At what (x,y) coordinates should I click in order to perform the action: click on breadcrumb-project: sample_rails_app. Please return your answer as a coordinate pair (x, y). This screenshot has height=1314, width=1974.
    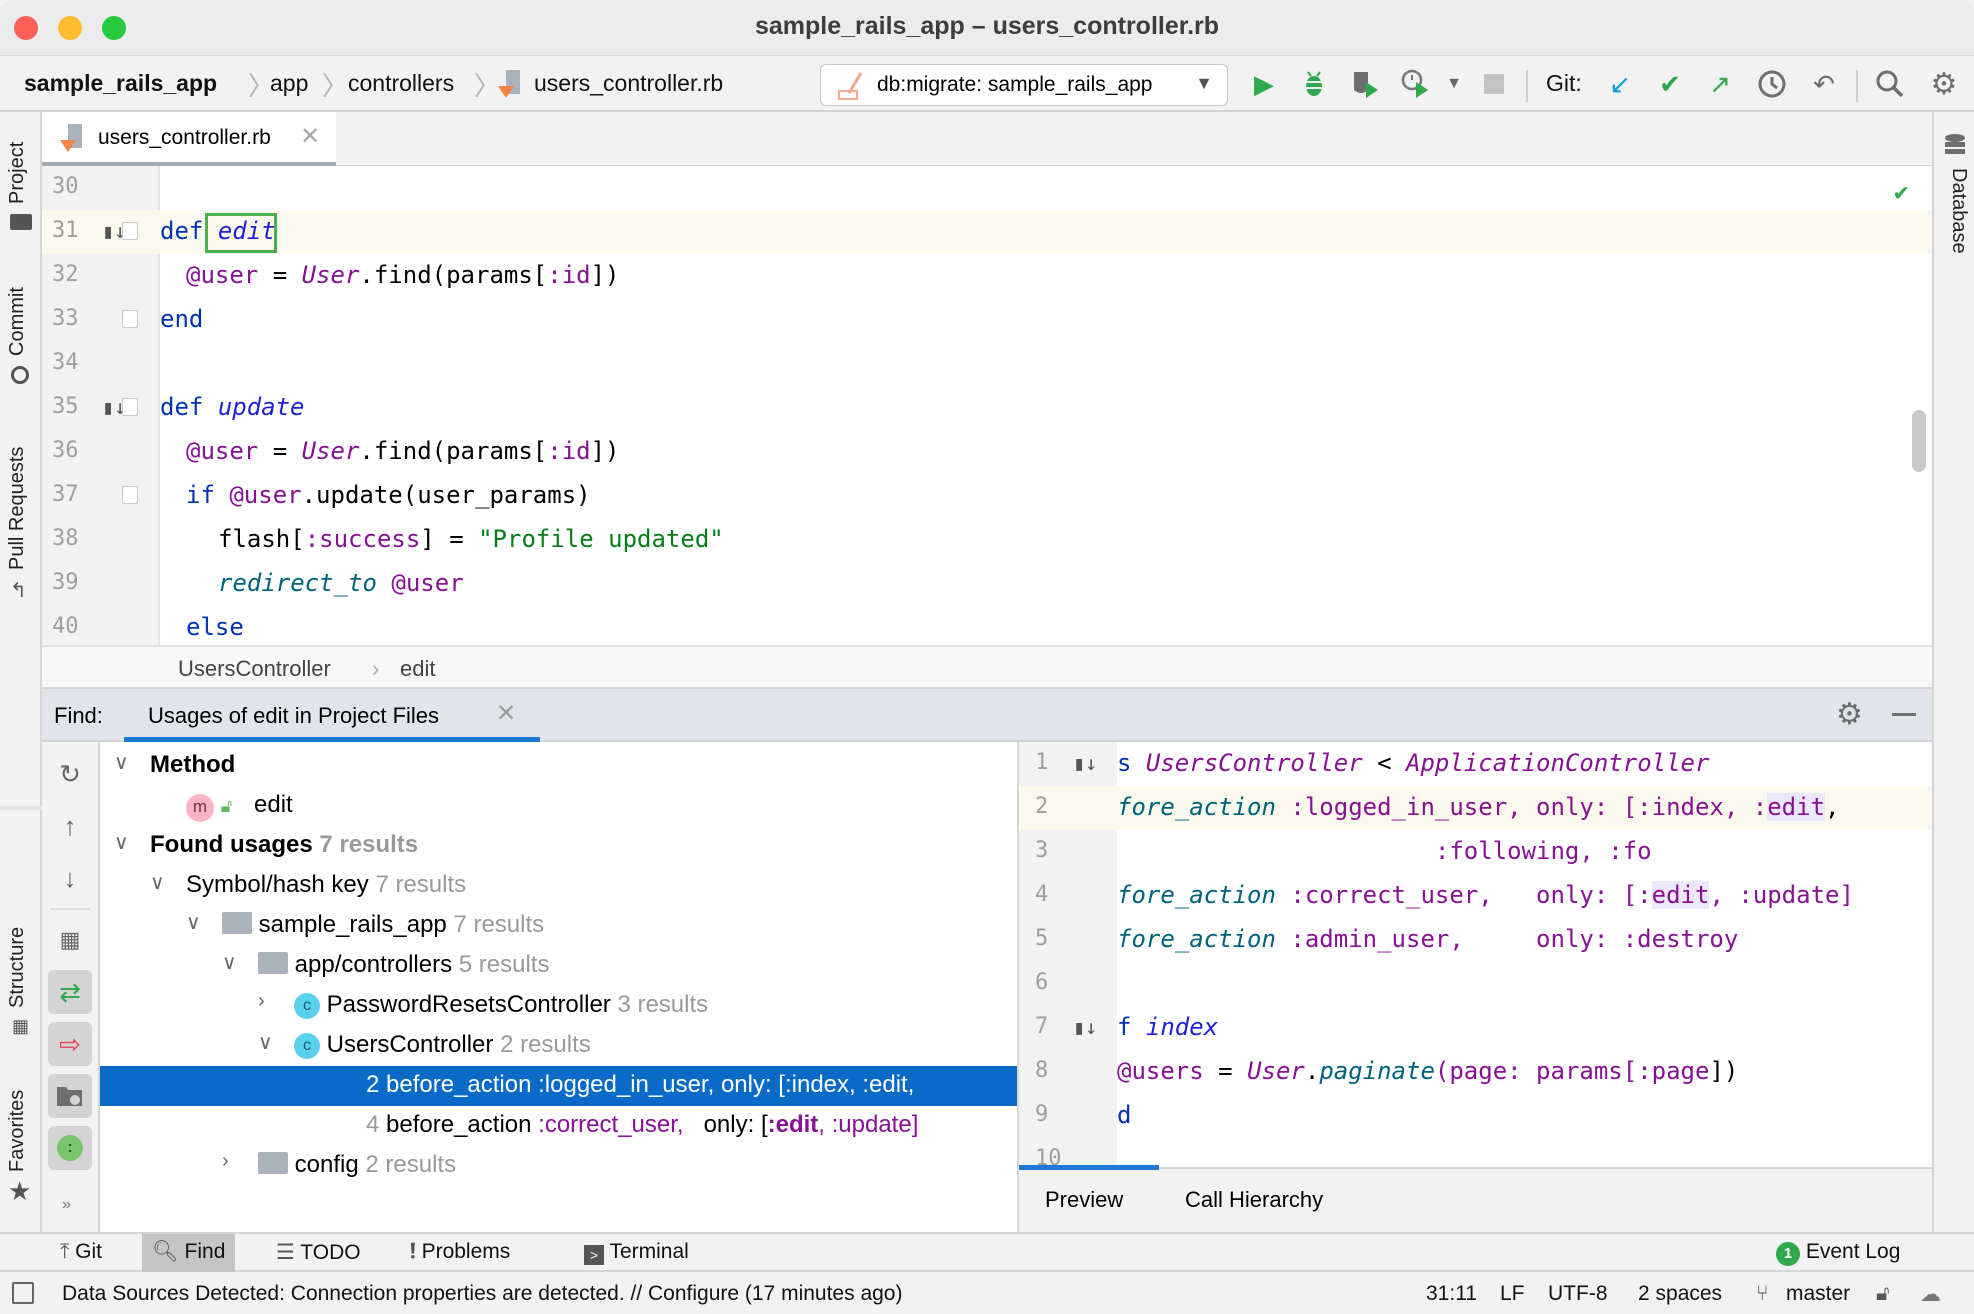
    Looking at the image, I should click on (120, 83).